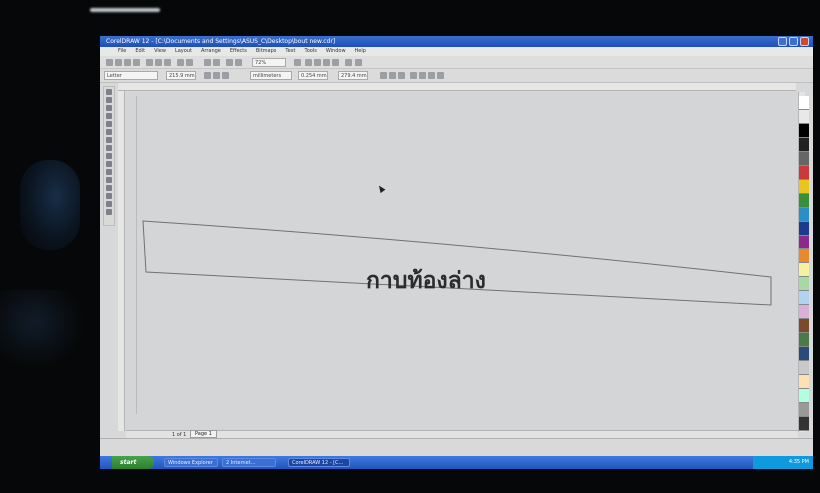 This screenshot has width=820, height=493. Describe the element at coordinates (238, 51) in the screenshot. I see `menu-effects: Effects` at that location.